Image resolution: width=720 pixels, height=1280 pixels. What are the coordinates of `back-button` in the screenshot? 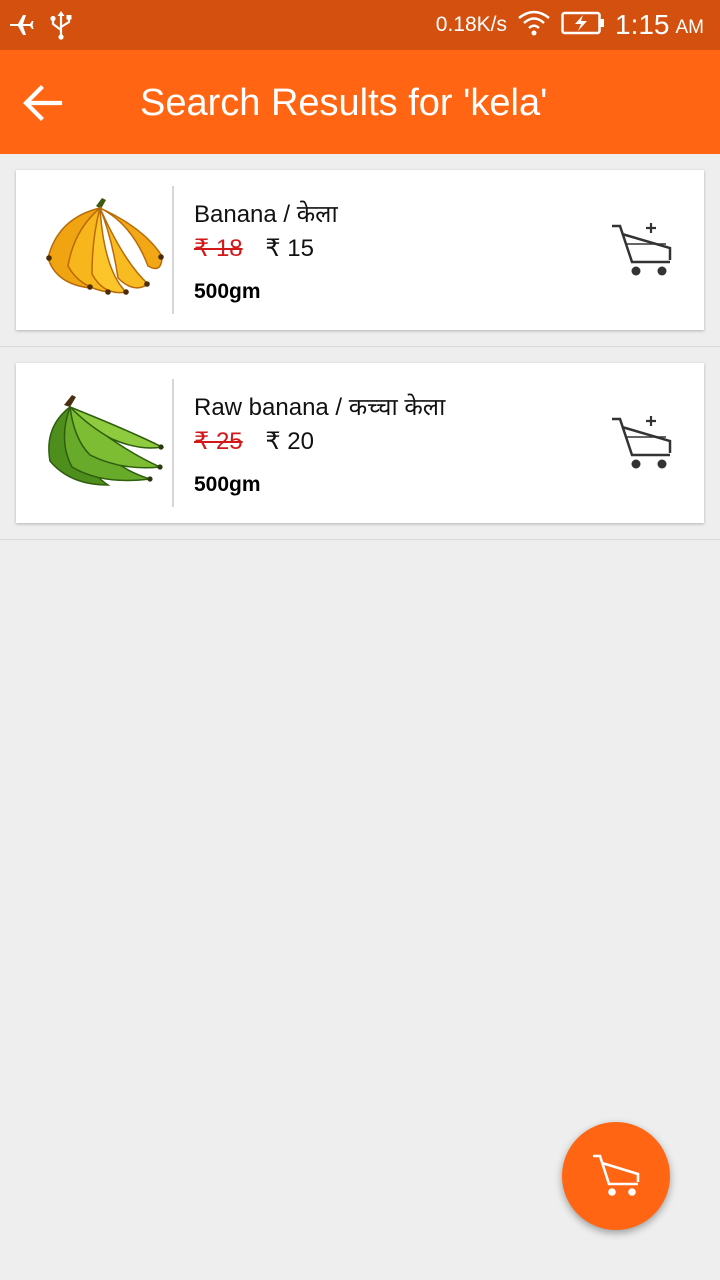 It's located at (43, 103).